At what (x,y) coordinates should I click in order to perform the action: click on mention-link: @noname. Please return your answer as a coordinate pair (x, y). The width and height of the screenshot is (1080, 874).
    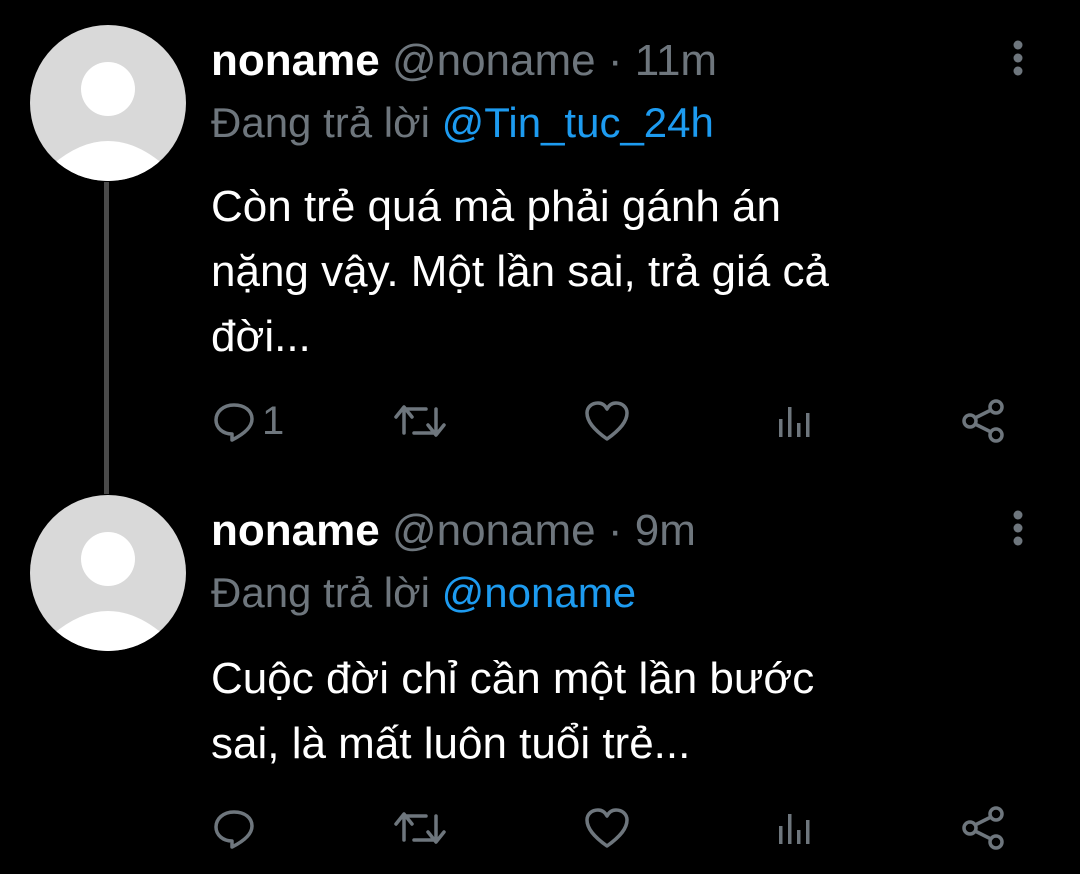
    Looking at the image, I should click on (539, 592).